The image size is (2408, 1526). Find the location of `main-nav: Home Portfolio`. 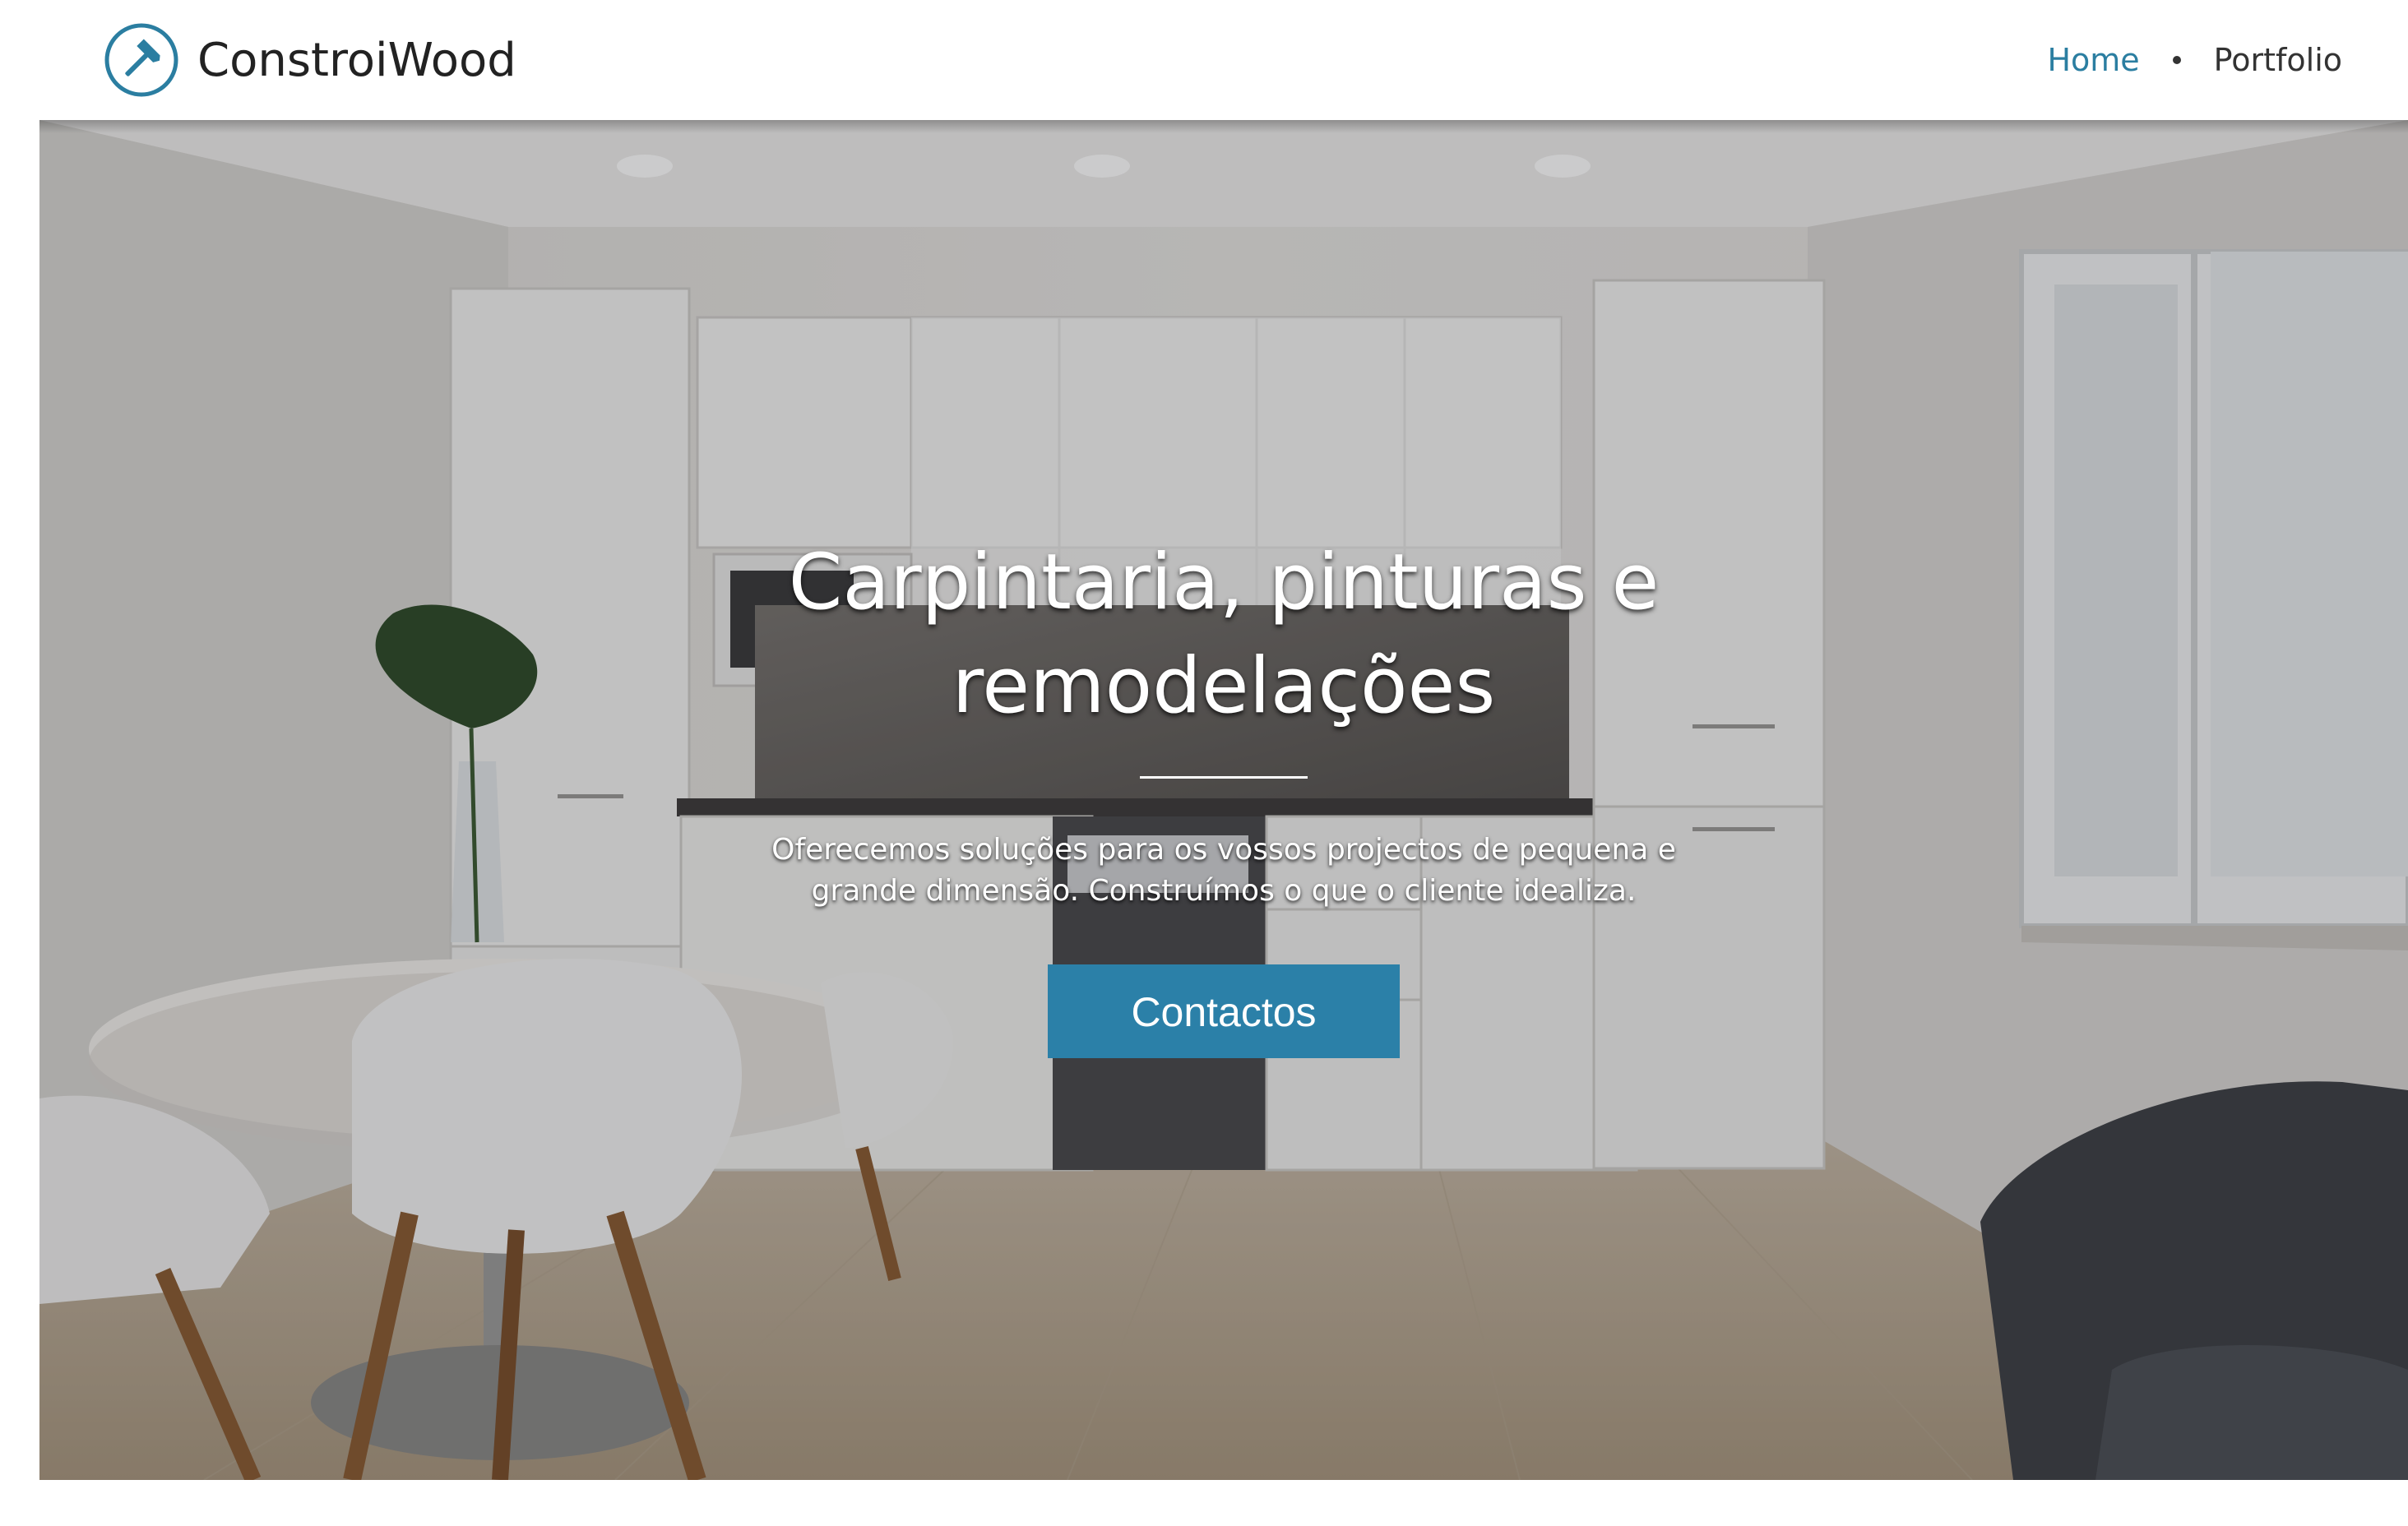

main-nav: Home Portfolio is located at coordinates (2194, 60).